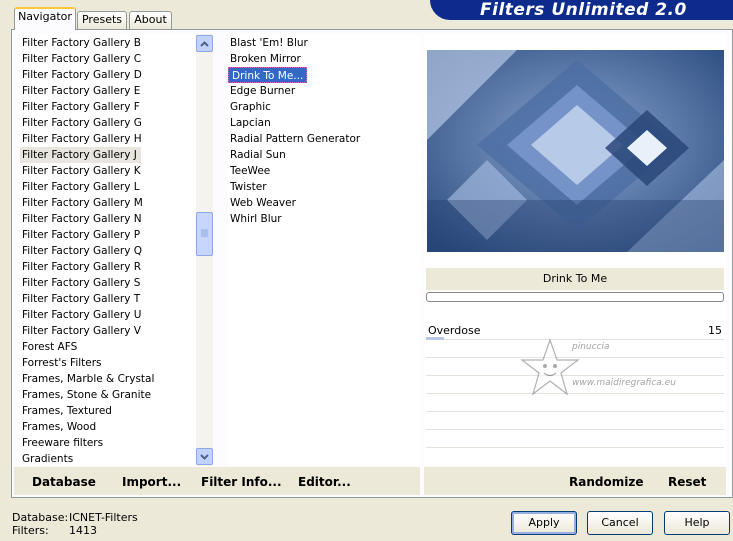  Describe the element at coordinates (87, 379) in the screenshot. I see `category-item: Frames, Marble & Crystal` at that location.